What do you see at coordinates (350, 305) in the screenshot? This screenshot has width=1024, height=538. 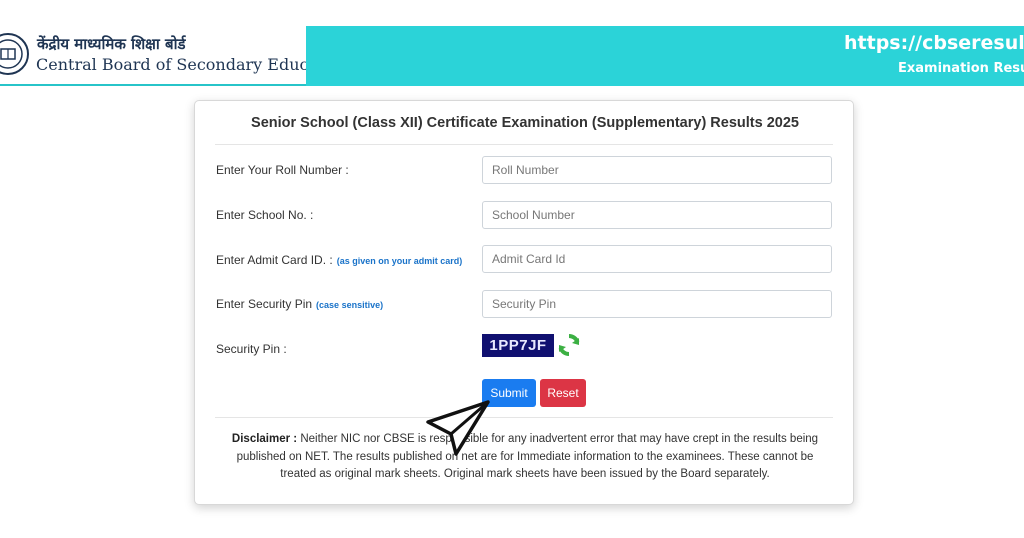 I see `security-pin-note: (case sensitive)` at bounding box center [350, 305].